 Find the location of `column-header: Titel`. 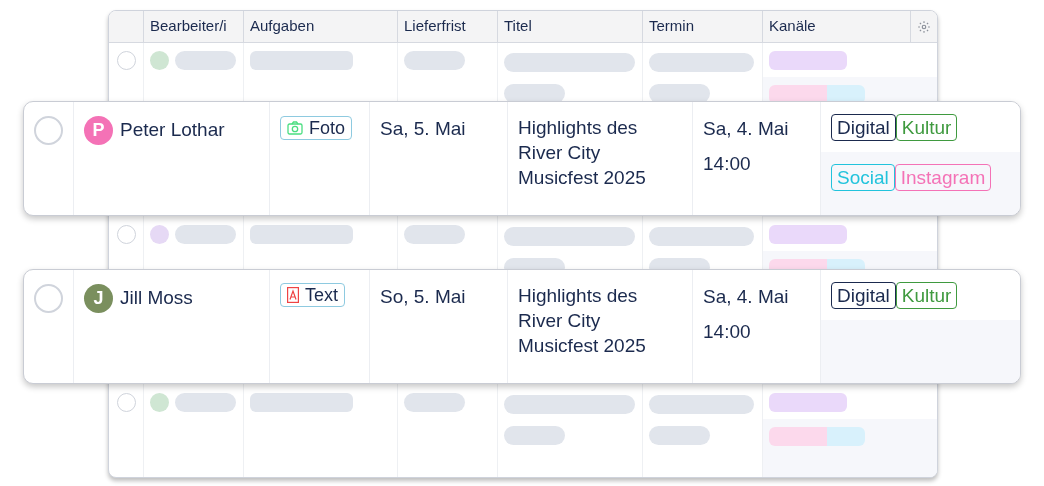

column-header: Titel is located at coordinates (518, 26).